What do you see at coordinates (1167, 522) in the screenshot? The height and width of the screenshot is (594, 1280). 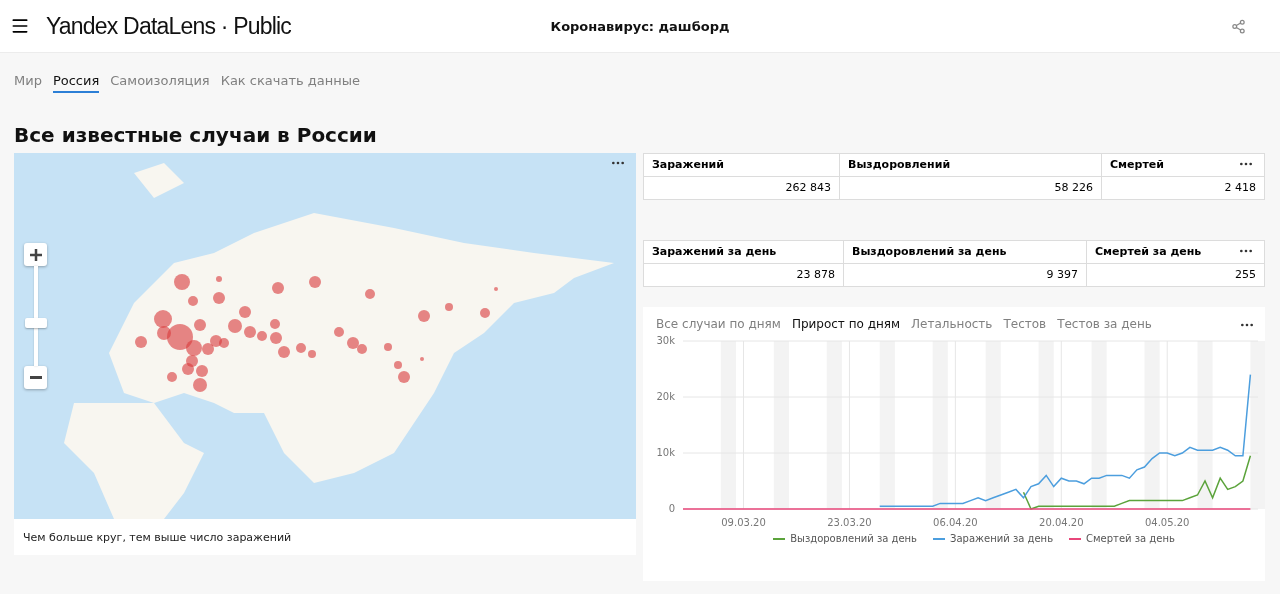 I see `x-axis-label: 04.05.20` at bounding box center [1167, 522].